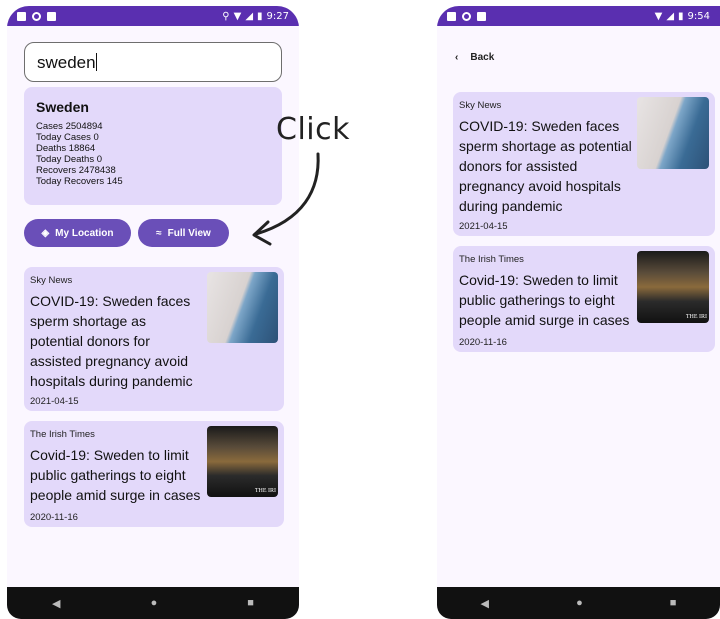 The image size is (720, 619). Describe the element at coordinates (76, 170) in the screenshot. I see `stat-recovers: Recovers 2478438` at that location.